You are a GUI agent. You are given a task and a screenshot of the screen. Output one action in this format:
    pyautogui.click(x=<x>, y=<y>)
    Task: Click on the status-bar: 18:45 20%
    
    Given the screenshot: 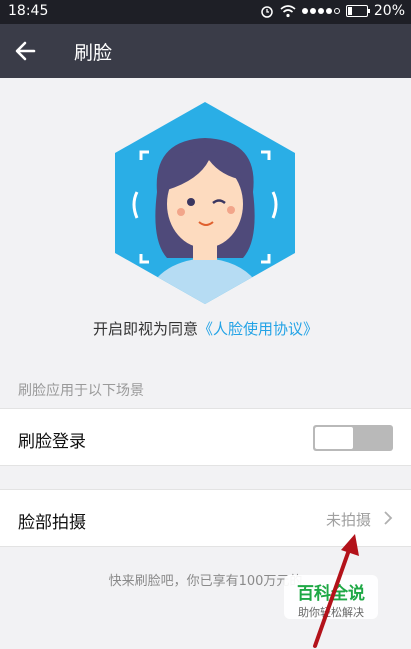 What is the action you would take?
    pyautogui.click(x=205, y=12)
    